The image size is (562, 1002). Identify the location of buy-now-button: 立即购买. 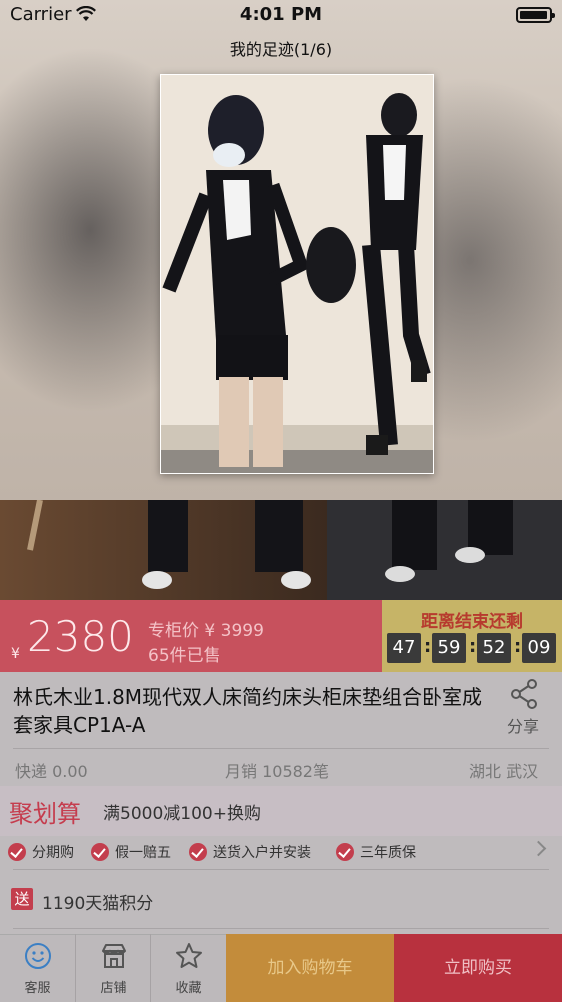
(478, 968).